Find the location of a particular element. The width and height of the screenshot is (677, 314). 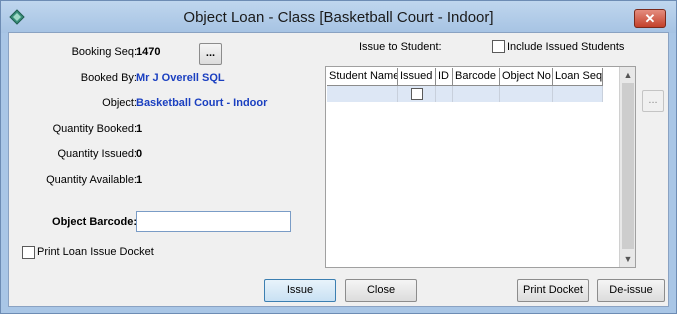

cell-issued is located at coordinates (417, 94).